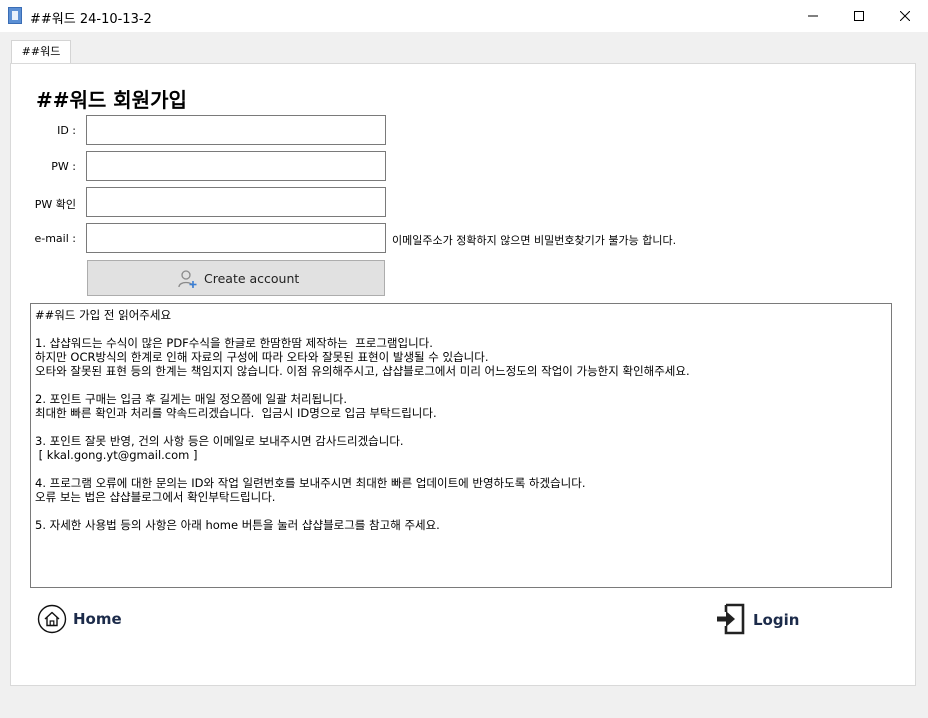 This screenshot has width=928, height=718. Describe the element at coordinates (236, 238) in the screenshot. I see `email-input` at that location.